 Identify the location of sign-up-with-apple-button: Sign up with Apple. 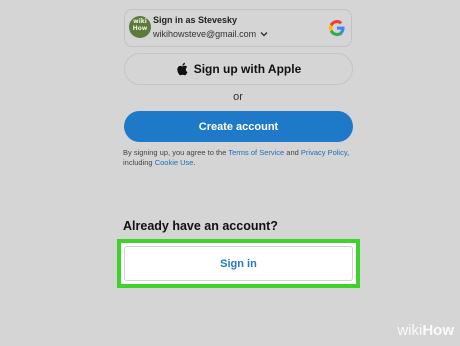
(238, 69).